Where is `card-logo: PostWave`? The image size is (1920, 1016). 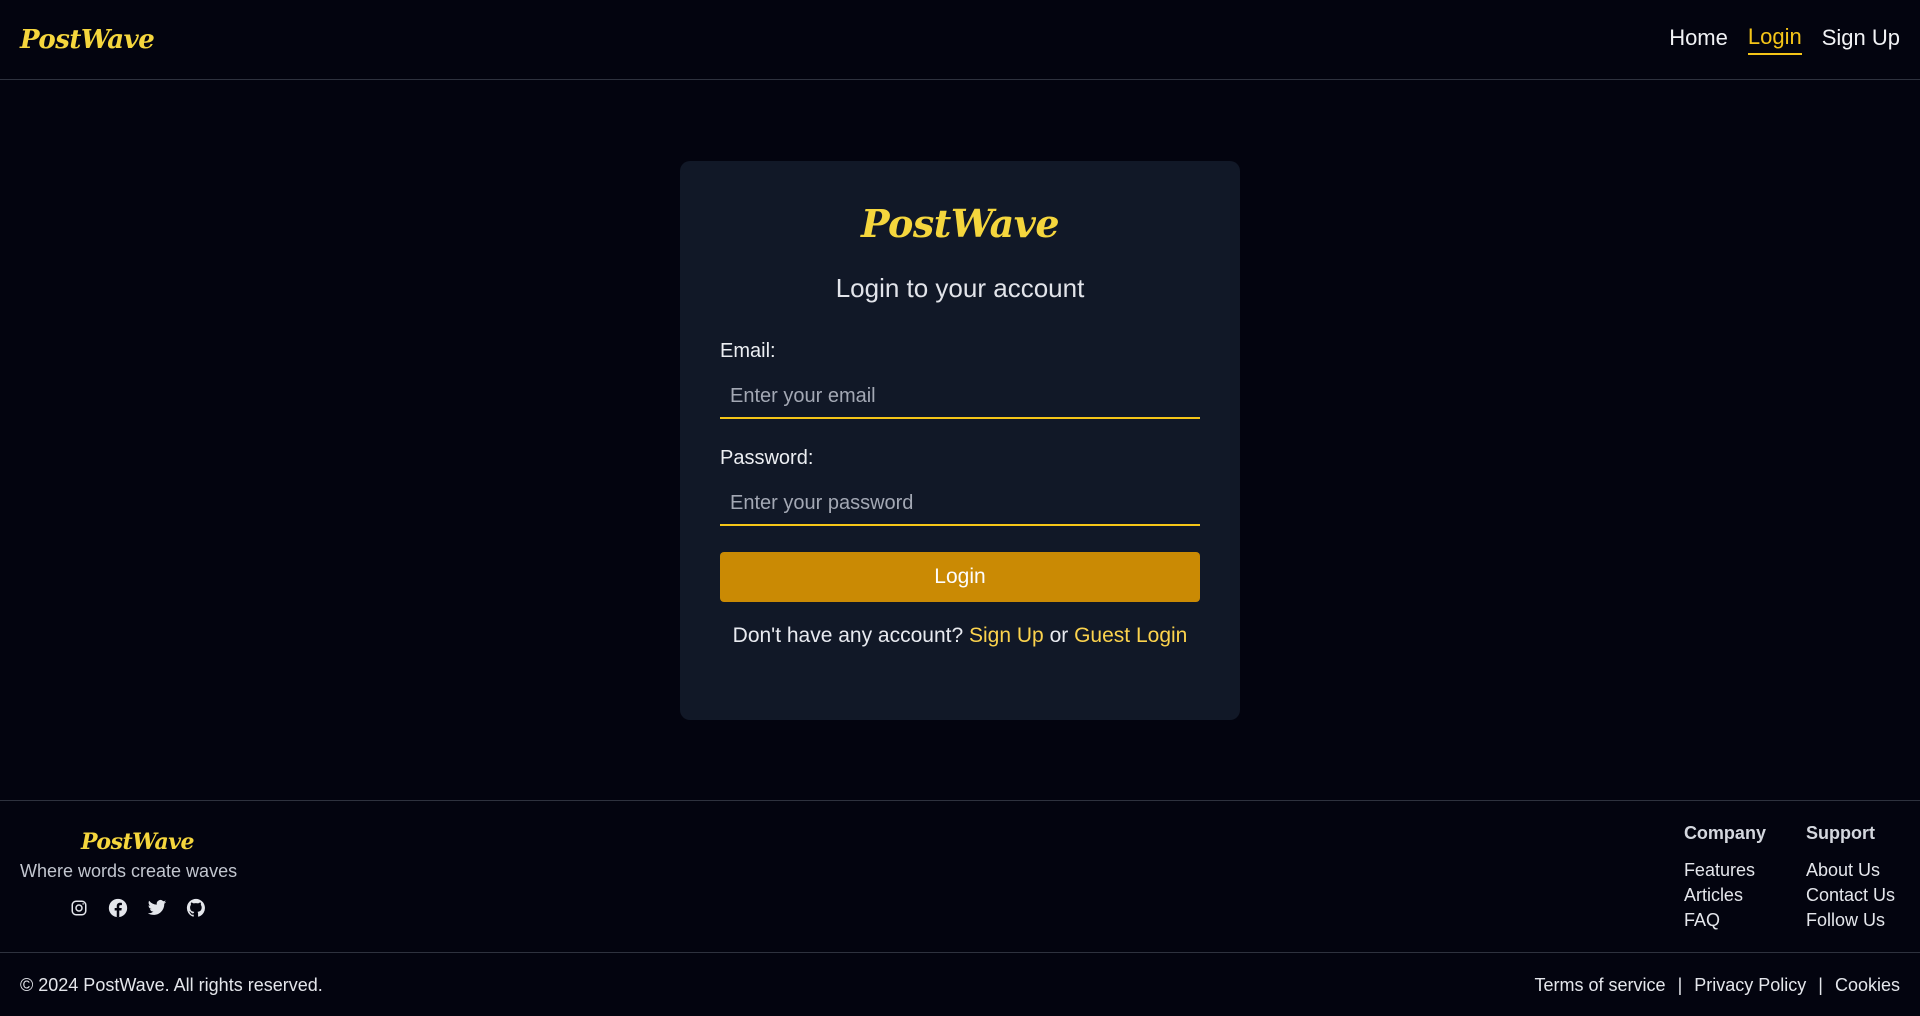
card-logo: PostWave is located at coordinates (960, 223).